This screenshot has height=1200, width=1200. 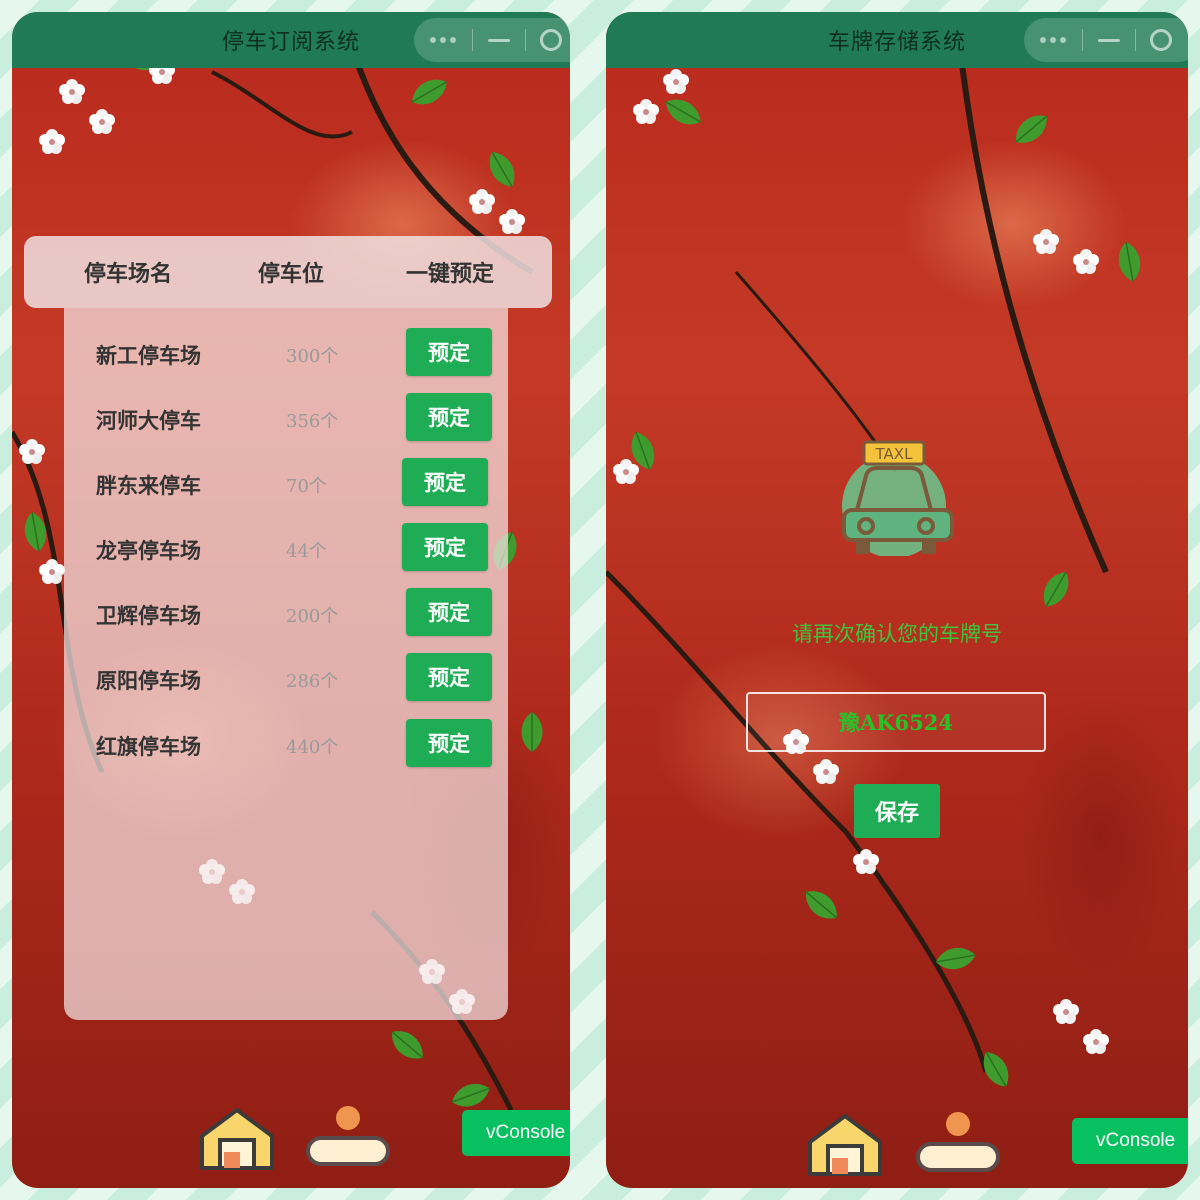 What do you see at coordinates (306, 551) in the screenshot?
I see `parking-spot-count: 44个` at bounding box center [306, 551].